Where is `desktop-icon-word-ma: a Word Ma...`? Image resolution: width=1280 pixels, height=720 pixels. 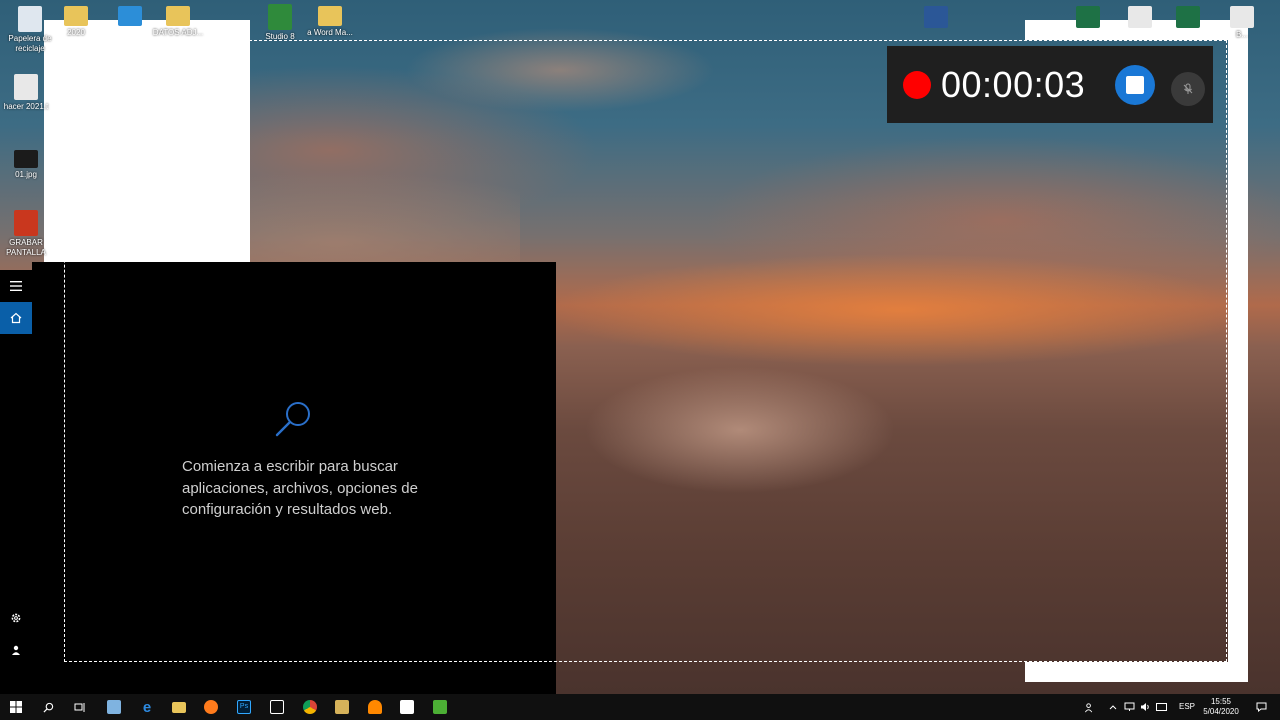 desktop-icon-word-ma: a Word Ma... is located at coordinates (330, 22).